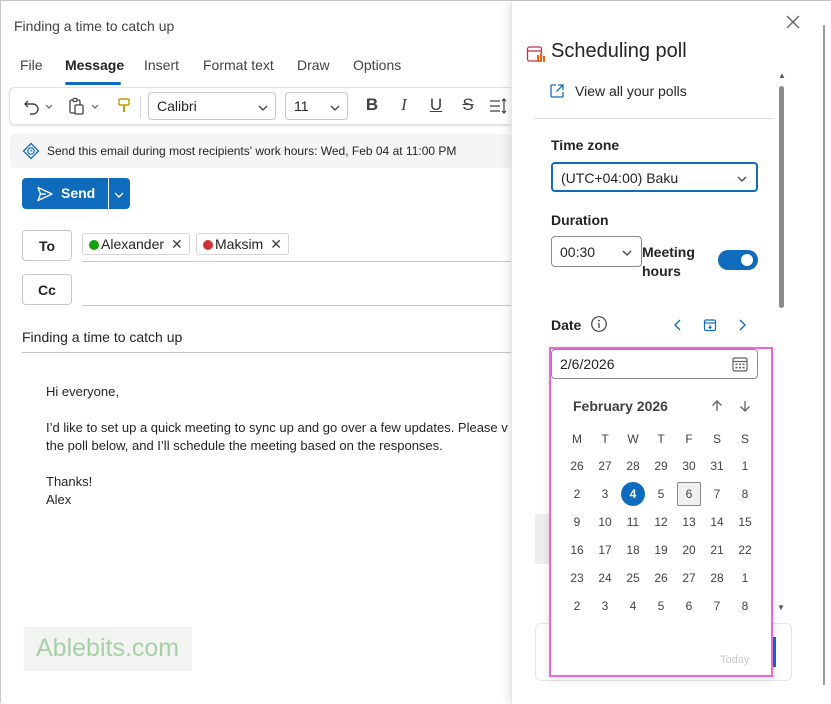 This screenshot has height=704, width=831. Describe the element at coordinates (633, 494) in the screenshot. I see `calendar-day-today: 4` at that location.